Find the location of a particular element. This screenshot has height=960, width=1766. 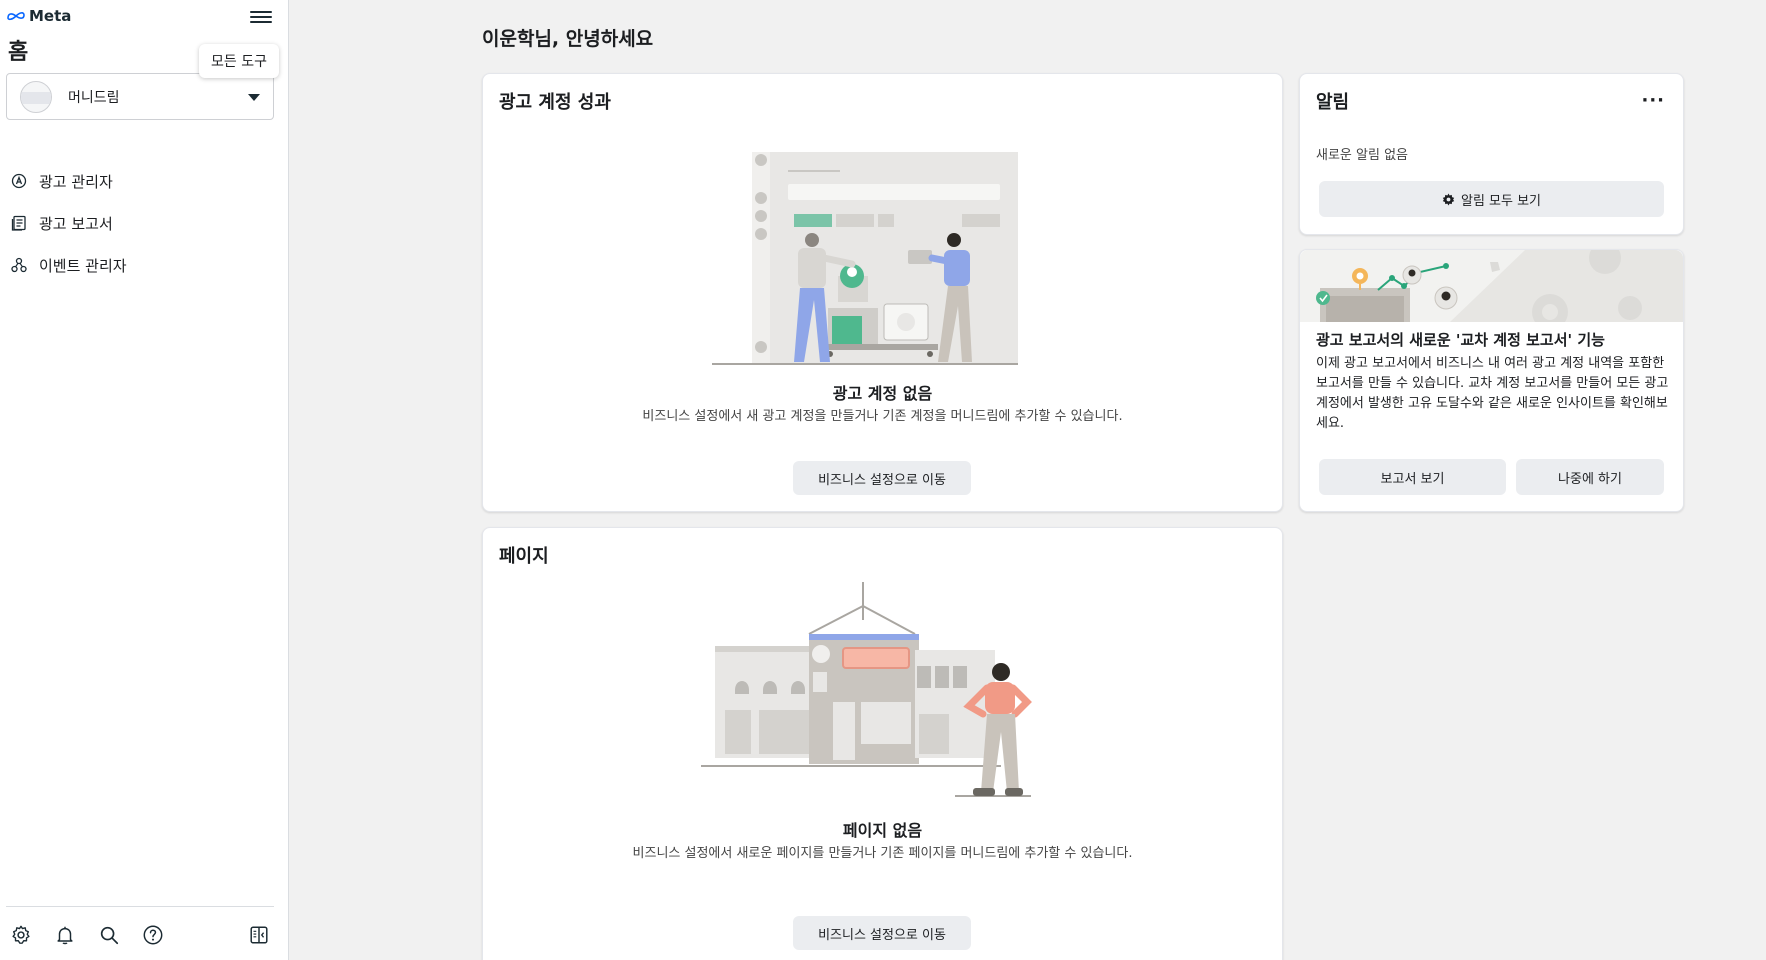

collapse-panel-icon is located at coordinates (259, 935).